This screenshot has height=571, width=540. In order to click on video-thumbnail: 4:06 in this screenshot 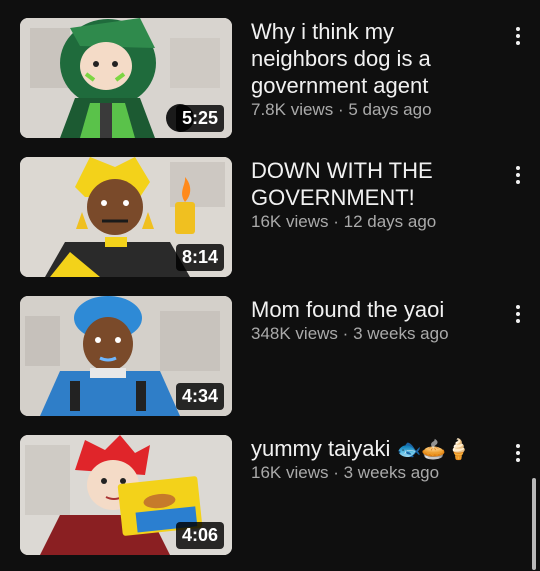, I will do `click(126, 495)`.